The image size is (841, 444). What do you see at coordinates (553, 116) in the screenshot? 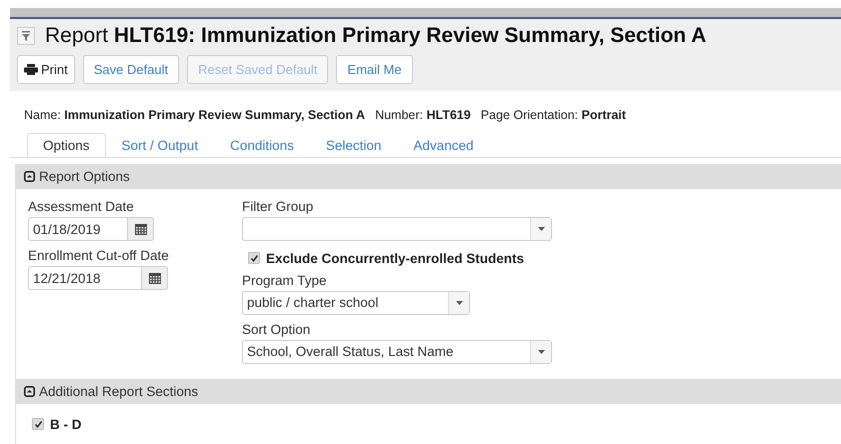
I see `info-text: Page Orientation: Portrait` at bounding box center [553, 116].